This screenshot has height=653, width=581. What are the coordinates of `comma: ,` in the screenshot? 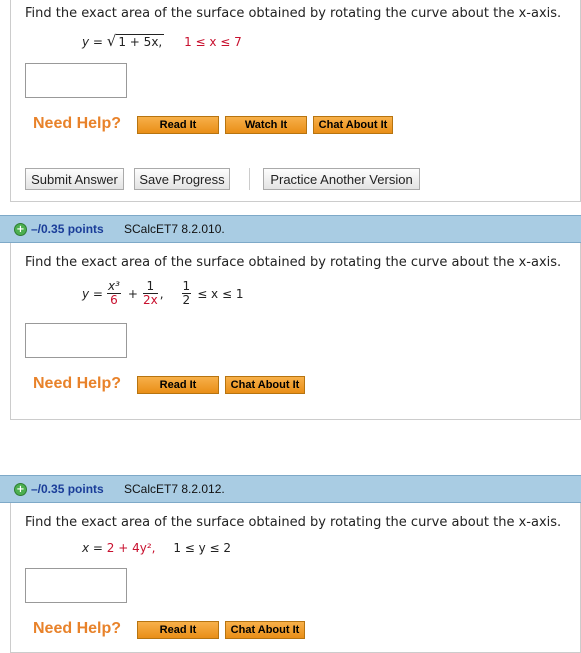 It's located at (161, 293).